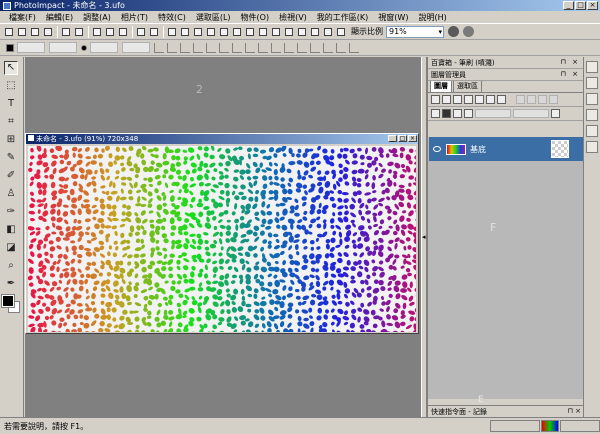  I want to click on eraser-tool-icon: ◧, so click(11, 230).